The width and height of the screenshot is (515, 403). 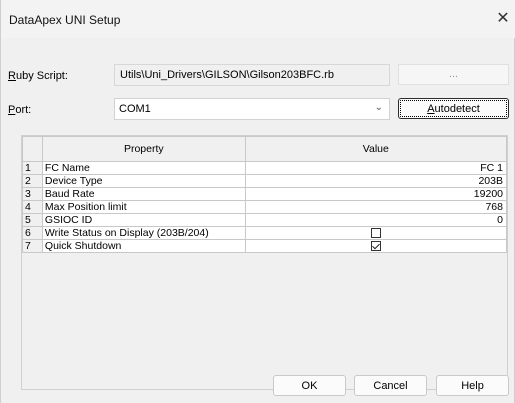 I want to click on property-name-cell: Max Position limit, so click(x=143, y=207).